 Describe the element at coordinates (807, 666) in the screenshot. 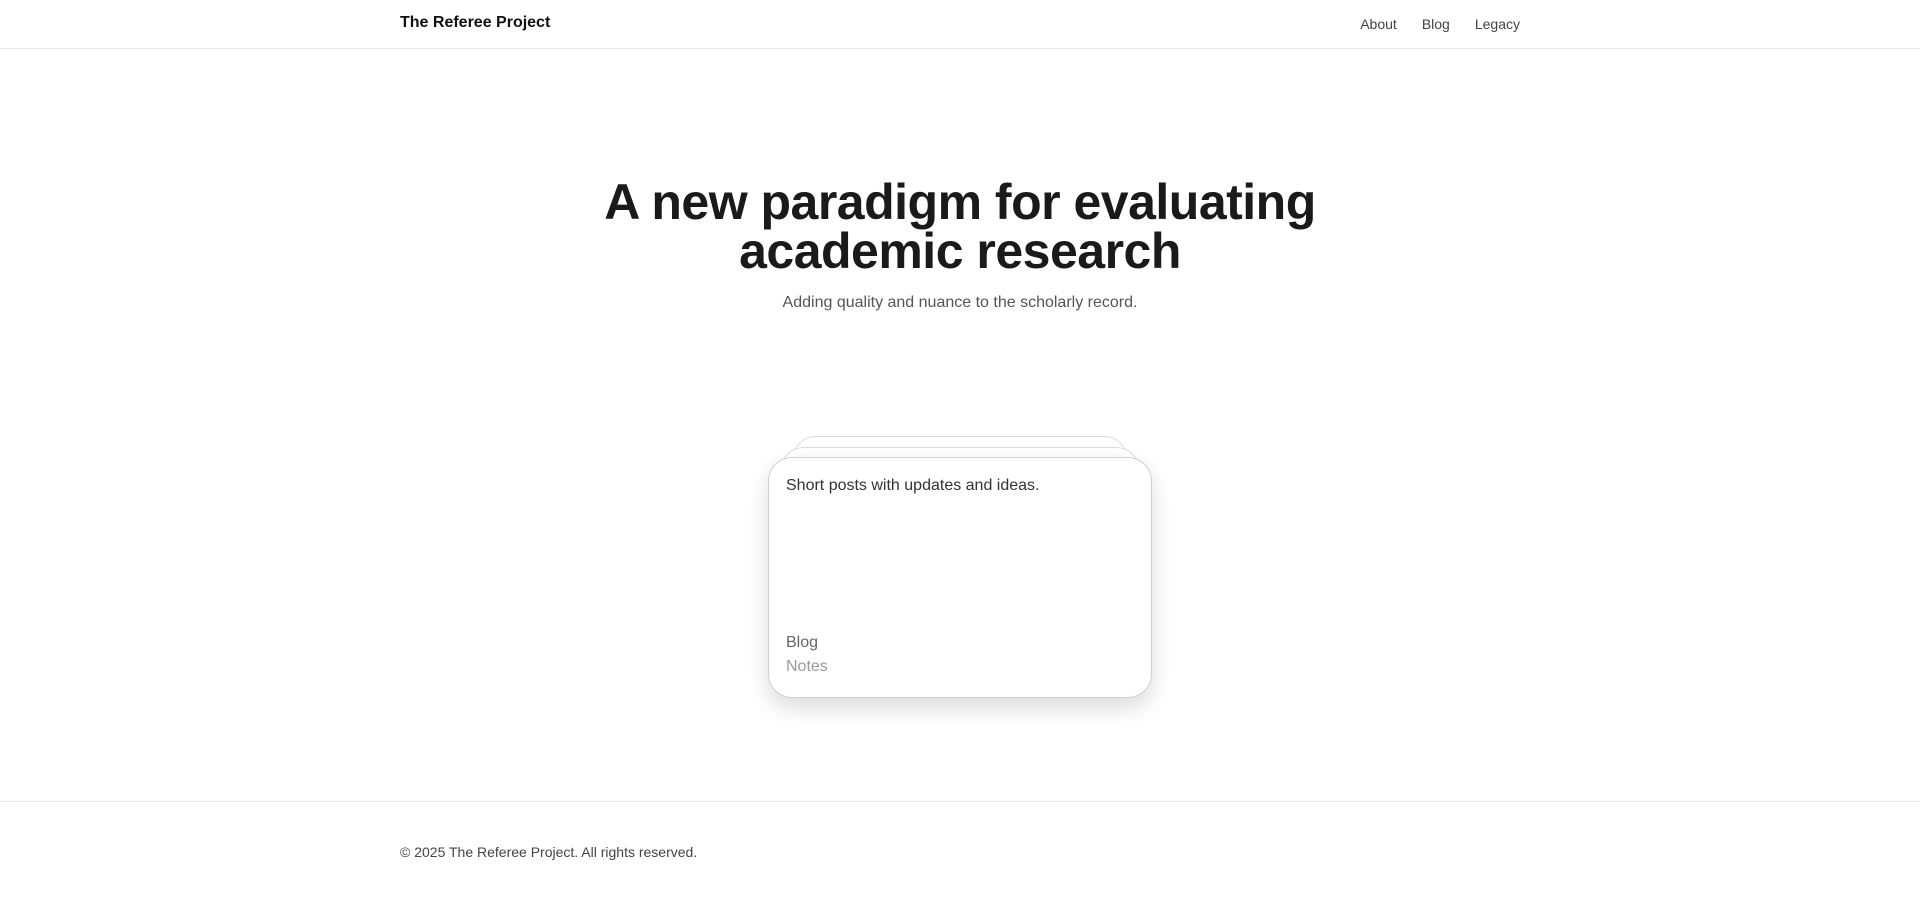

I see `card-subtitle: Notes` at that location.